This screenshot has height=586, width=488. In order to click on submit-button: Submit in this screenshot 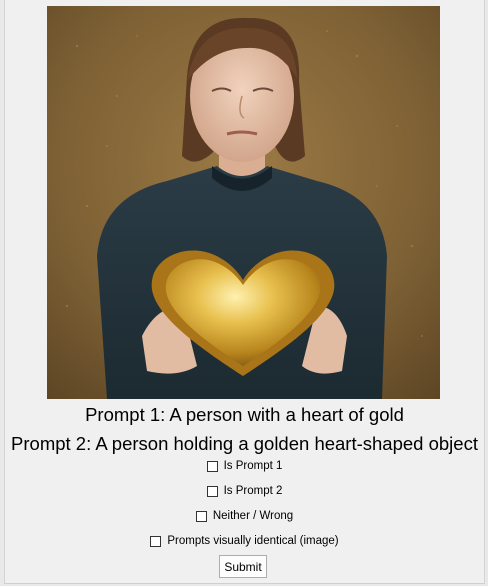, I will do `click(243, 566)`.